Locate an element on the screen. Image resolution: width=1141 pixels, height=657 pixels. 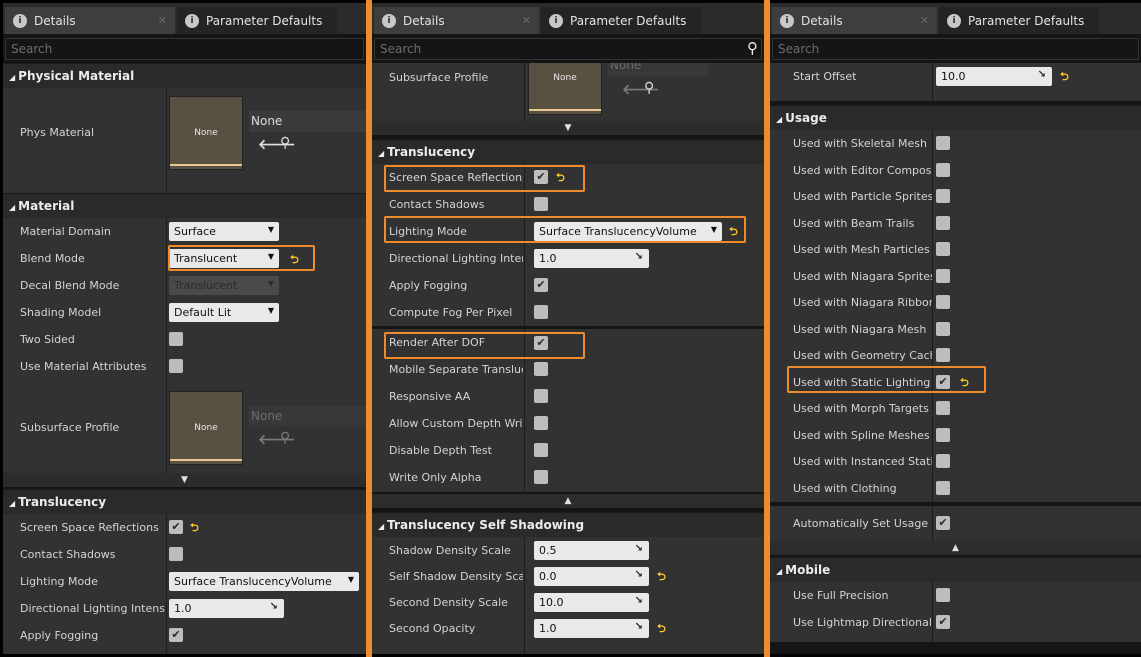
tab-bar: i Details ✕ i Parameter Defaults is located at coordinates (955, 18).